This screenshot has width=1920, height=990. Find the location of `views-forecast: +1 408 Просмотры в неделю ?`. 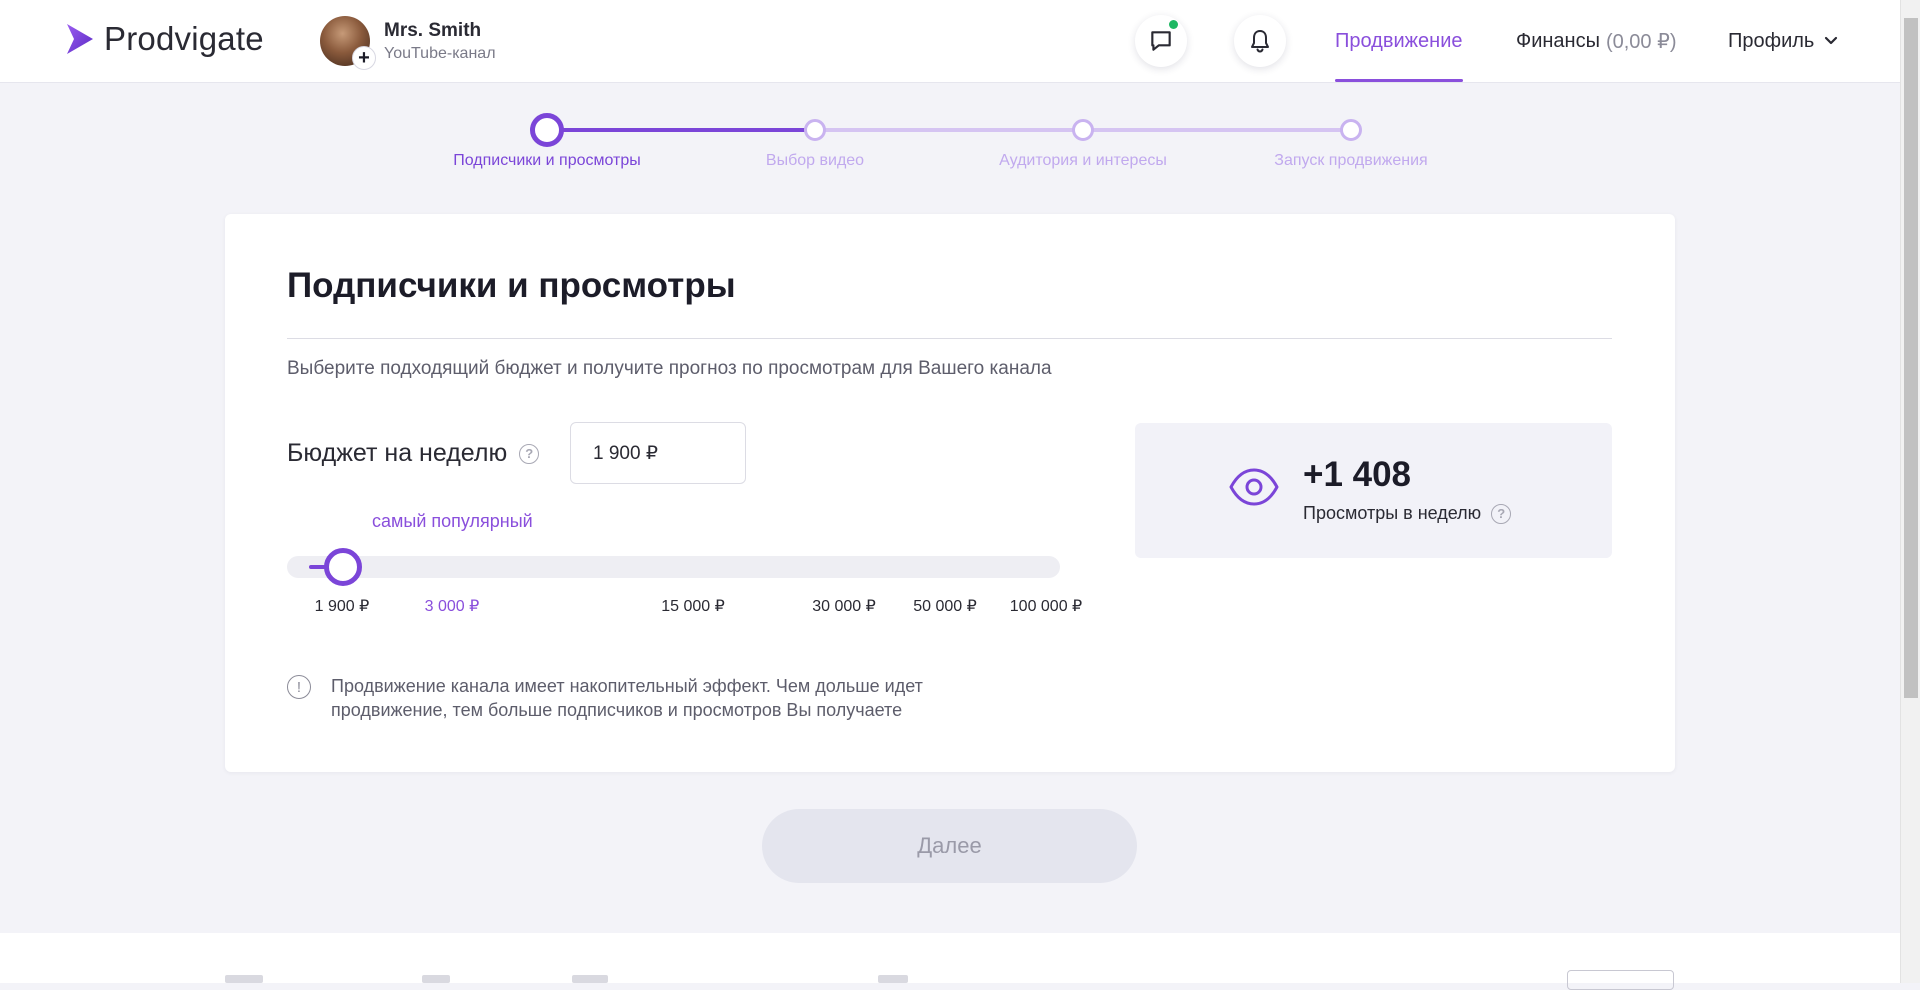

views-forecast: +1 408 Просмотры в неделю ? is located at coordinates (1373, 490).